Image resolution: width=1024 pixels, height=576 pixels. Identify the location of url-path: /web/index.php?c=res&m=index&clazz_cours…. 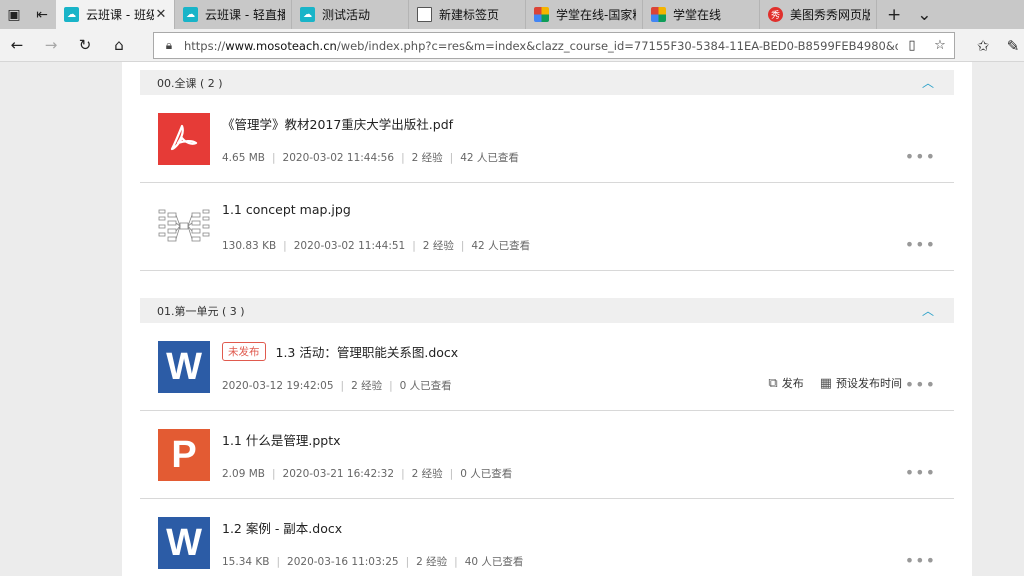
(617, 45).